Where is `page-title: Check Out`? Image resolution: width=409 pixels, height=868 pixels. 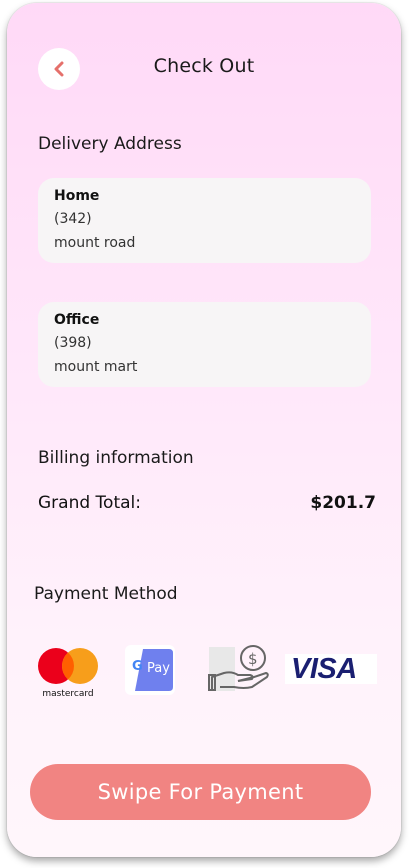
page-title: Check Out is located at coordinates (204, 66).